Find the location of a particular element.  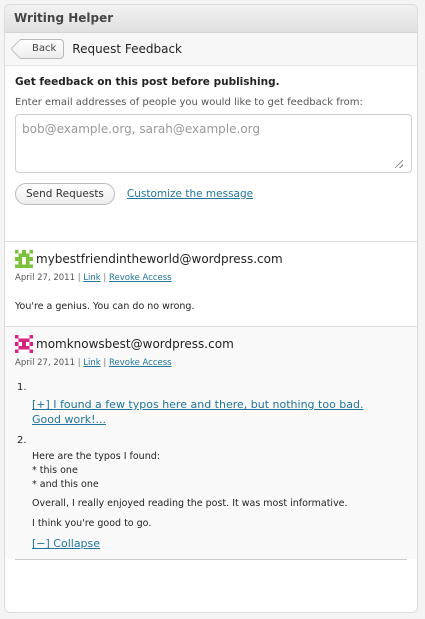

form-actions: Send Requests Customize the message is located at coordinates (211, 194).